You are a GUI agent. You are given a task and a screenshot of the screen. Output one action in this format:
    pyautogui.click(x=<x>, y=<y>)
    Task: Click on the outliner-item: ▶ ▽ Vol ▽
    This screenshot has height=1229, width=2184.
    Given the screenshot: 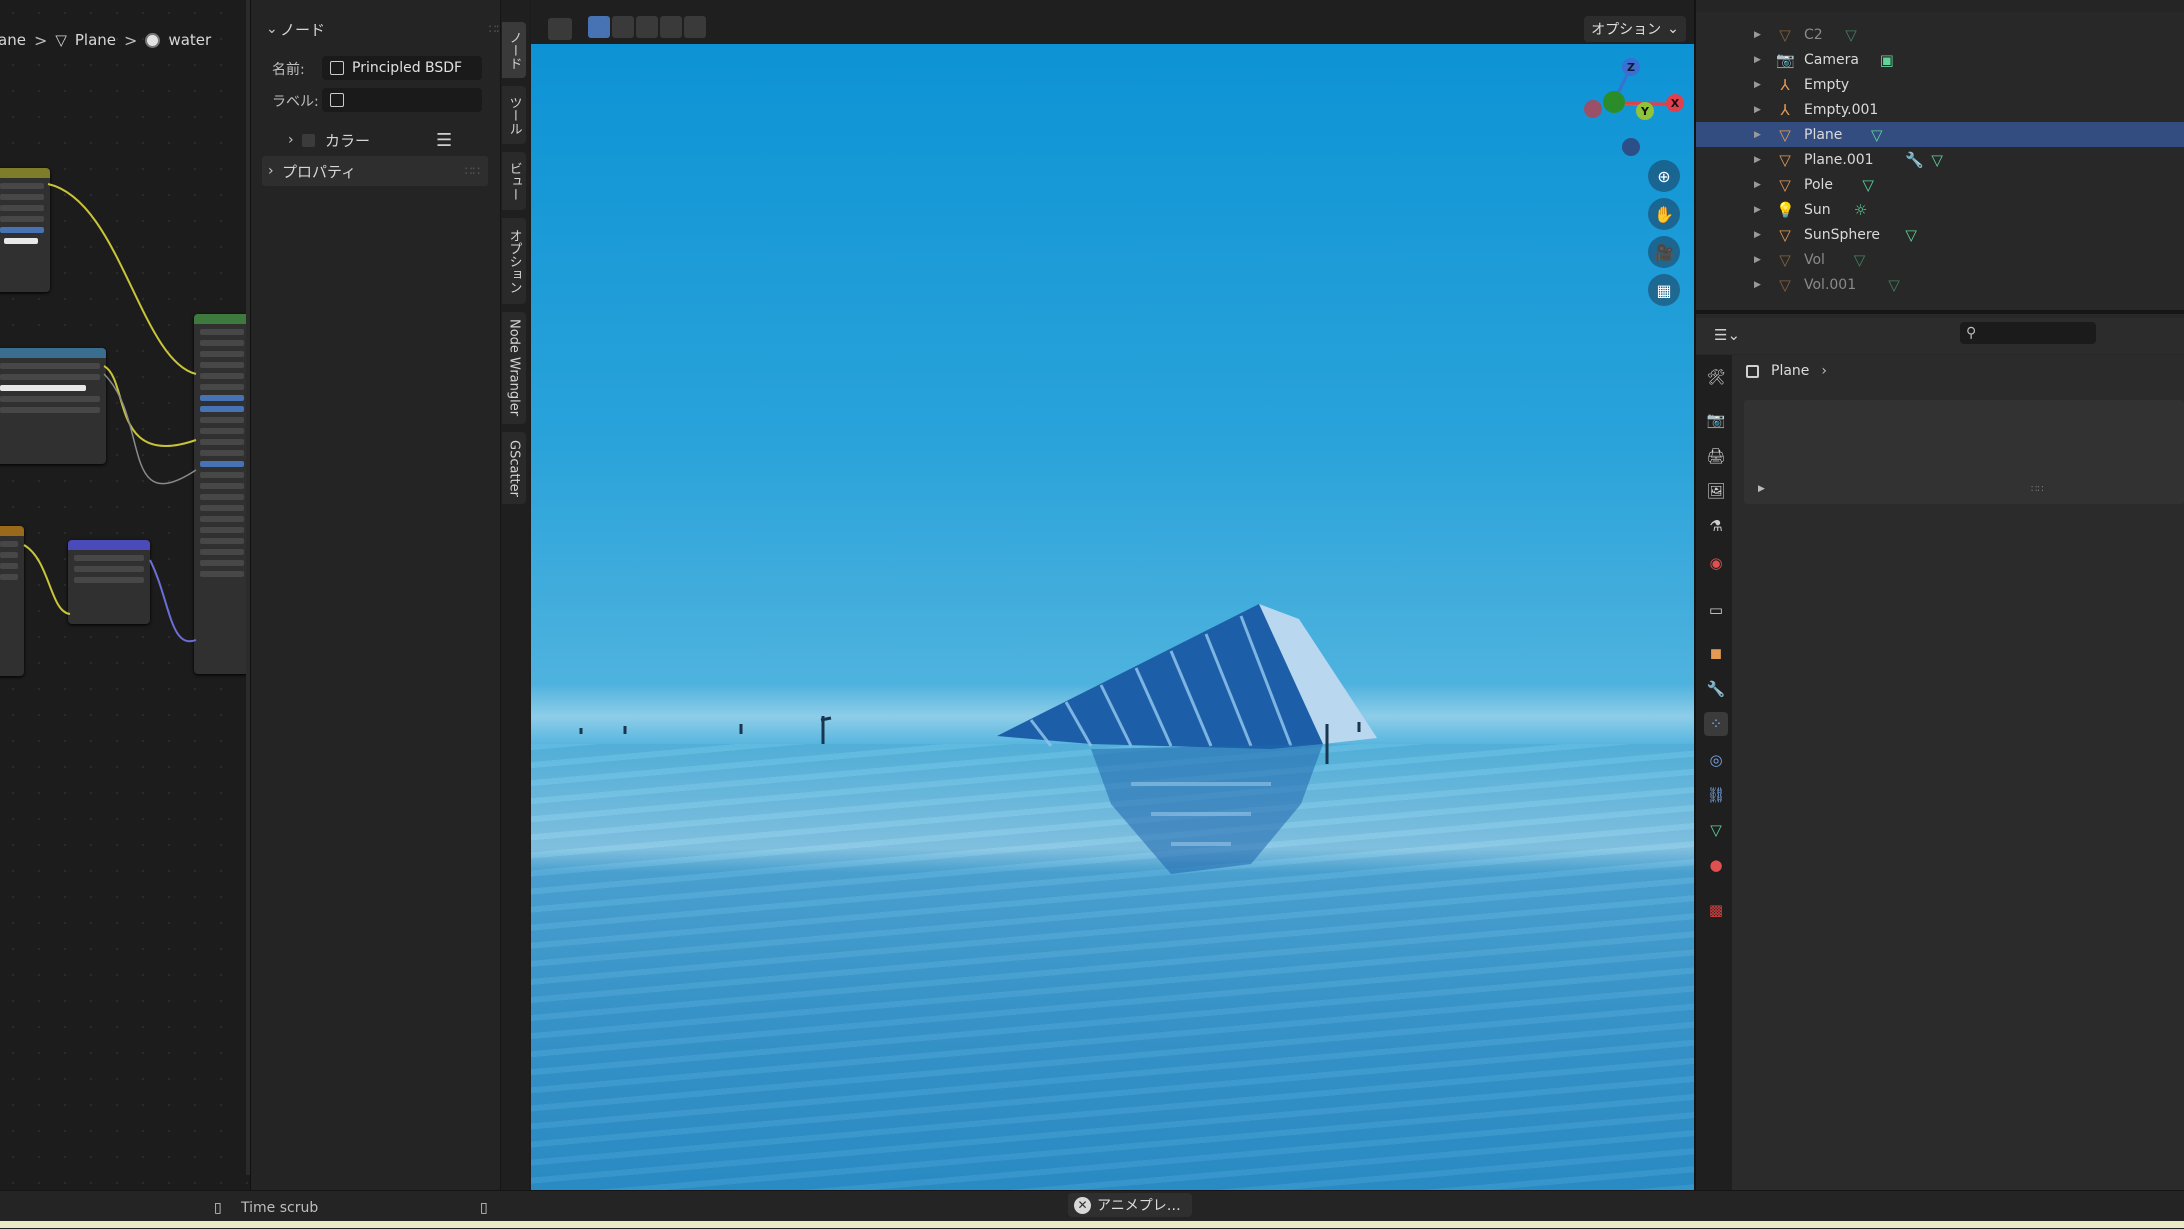 What is the action you would take?
    pyautogui.click(x=1940, y=259)
    